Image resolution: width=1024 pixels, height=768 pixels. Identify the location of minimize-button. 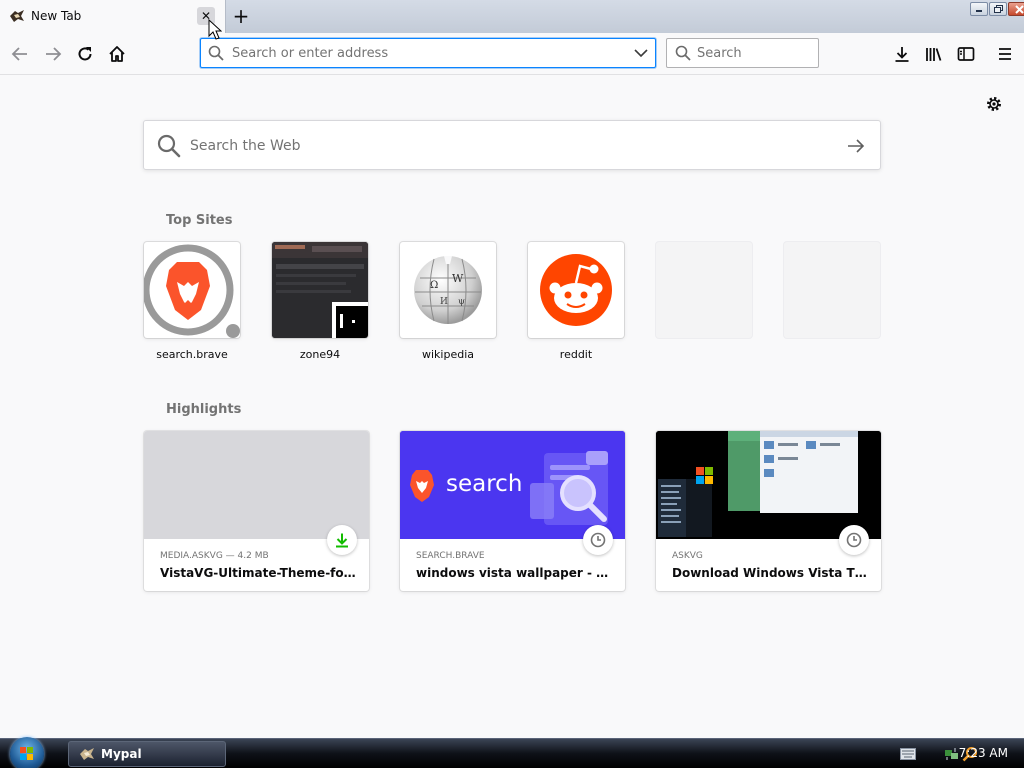
(979, 9).